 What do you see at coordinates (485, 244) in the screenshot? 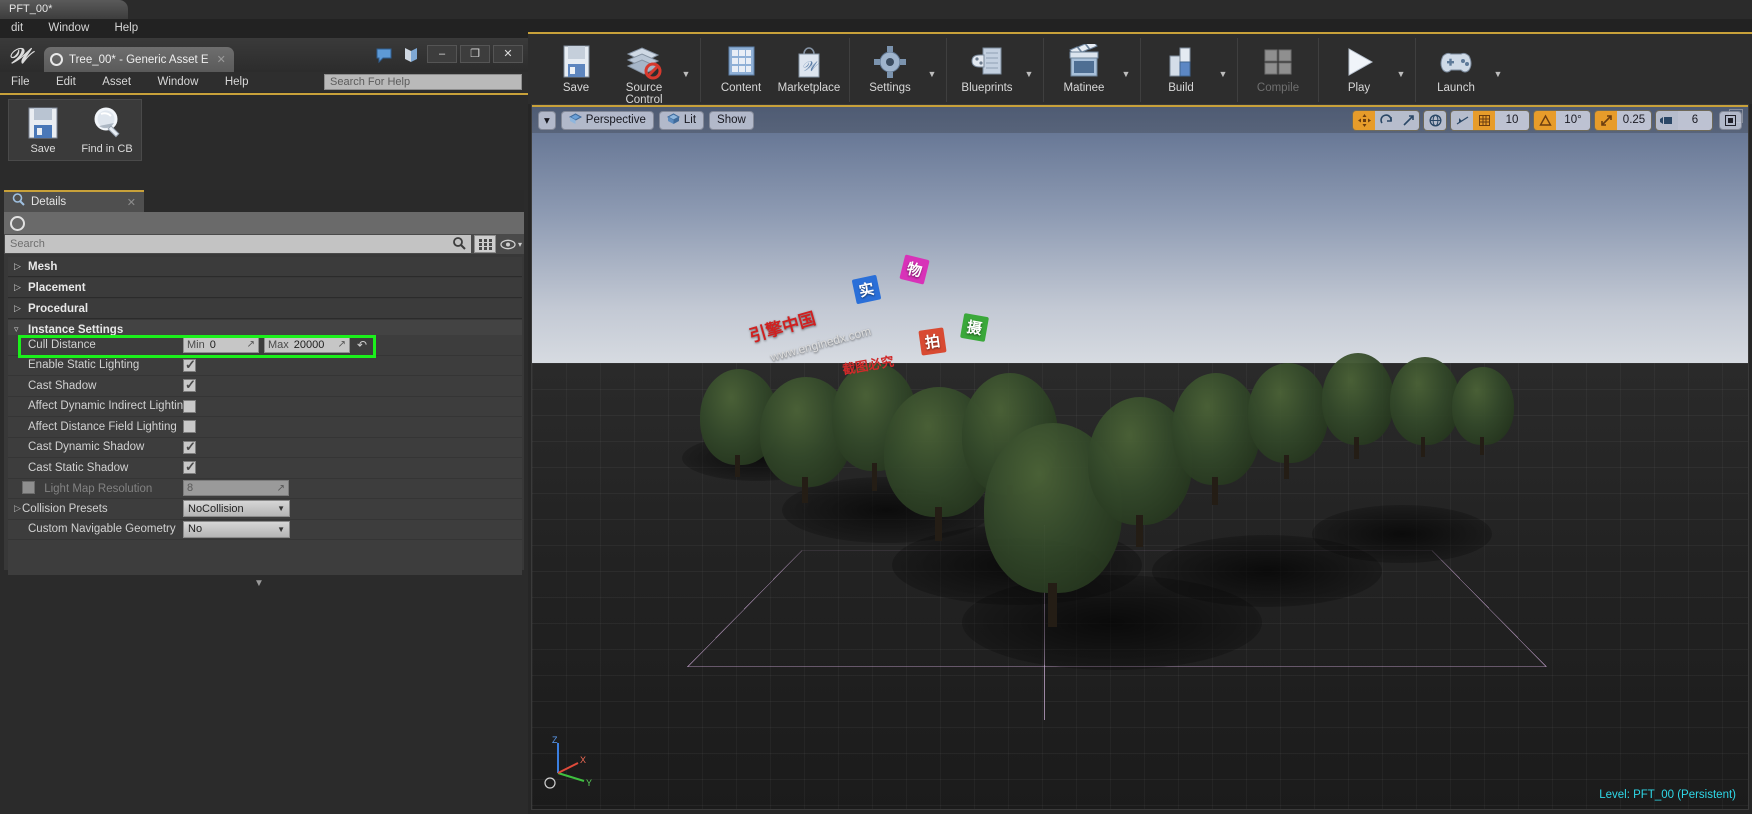
I see `grid-view-icon` at bounding box center [485, 244].